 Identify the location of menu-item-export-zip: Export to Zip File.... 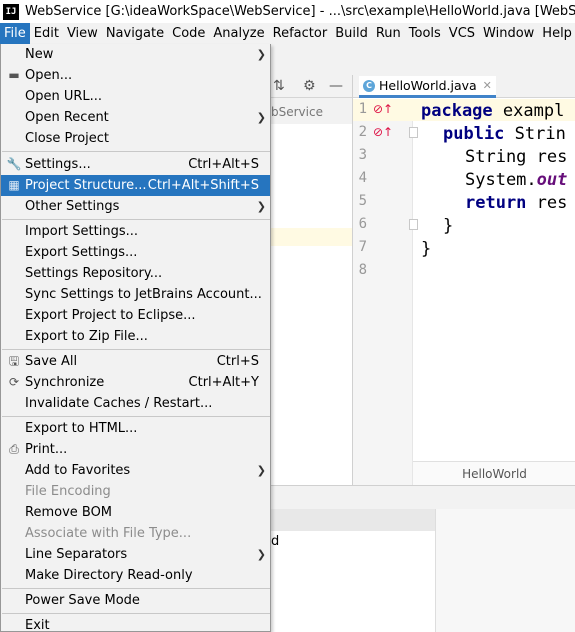
(135, 336).